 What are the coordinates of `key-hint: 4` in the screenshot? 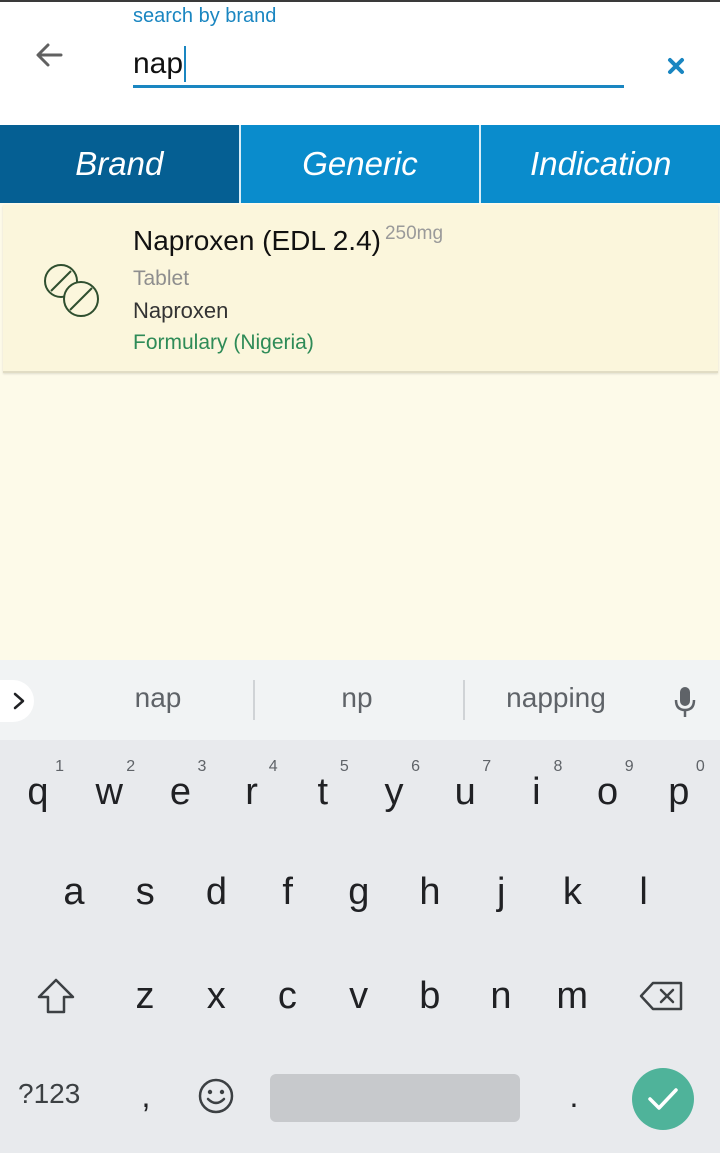 It's located at (273, 766).